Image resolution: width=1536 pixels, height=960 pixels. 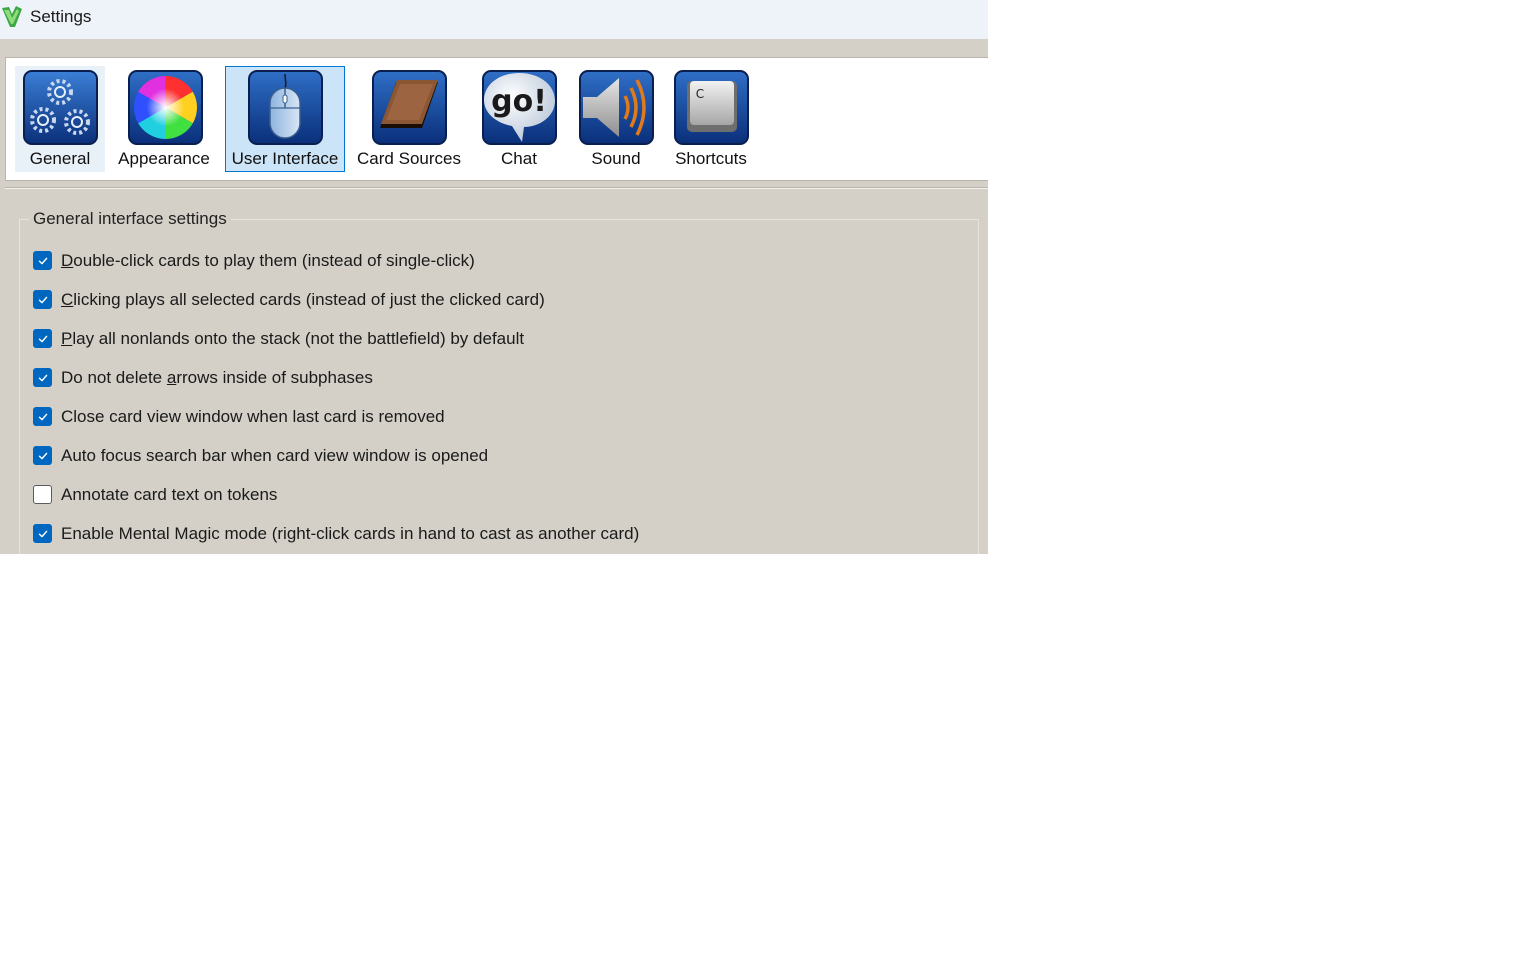 I want to click on tab-sound: Sound, so click(x=616, y=119).